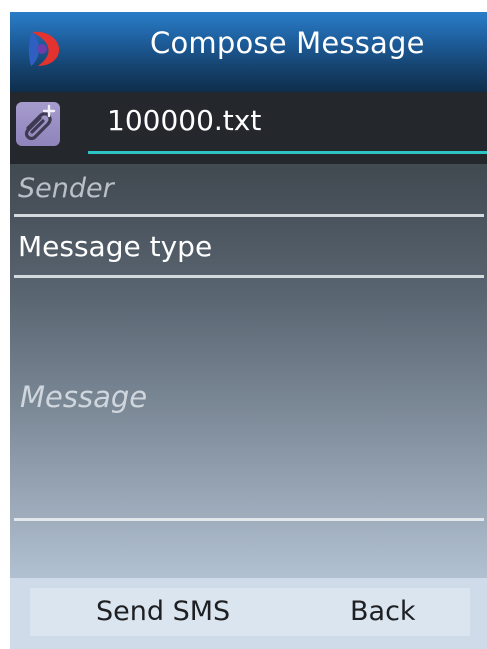 The image size is (487, 649). Describe the element at coordinates (287, 152) in the screenshot. I see `filename-input-underline` at that location.